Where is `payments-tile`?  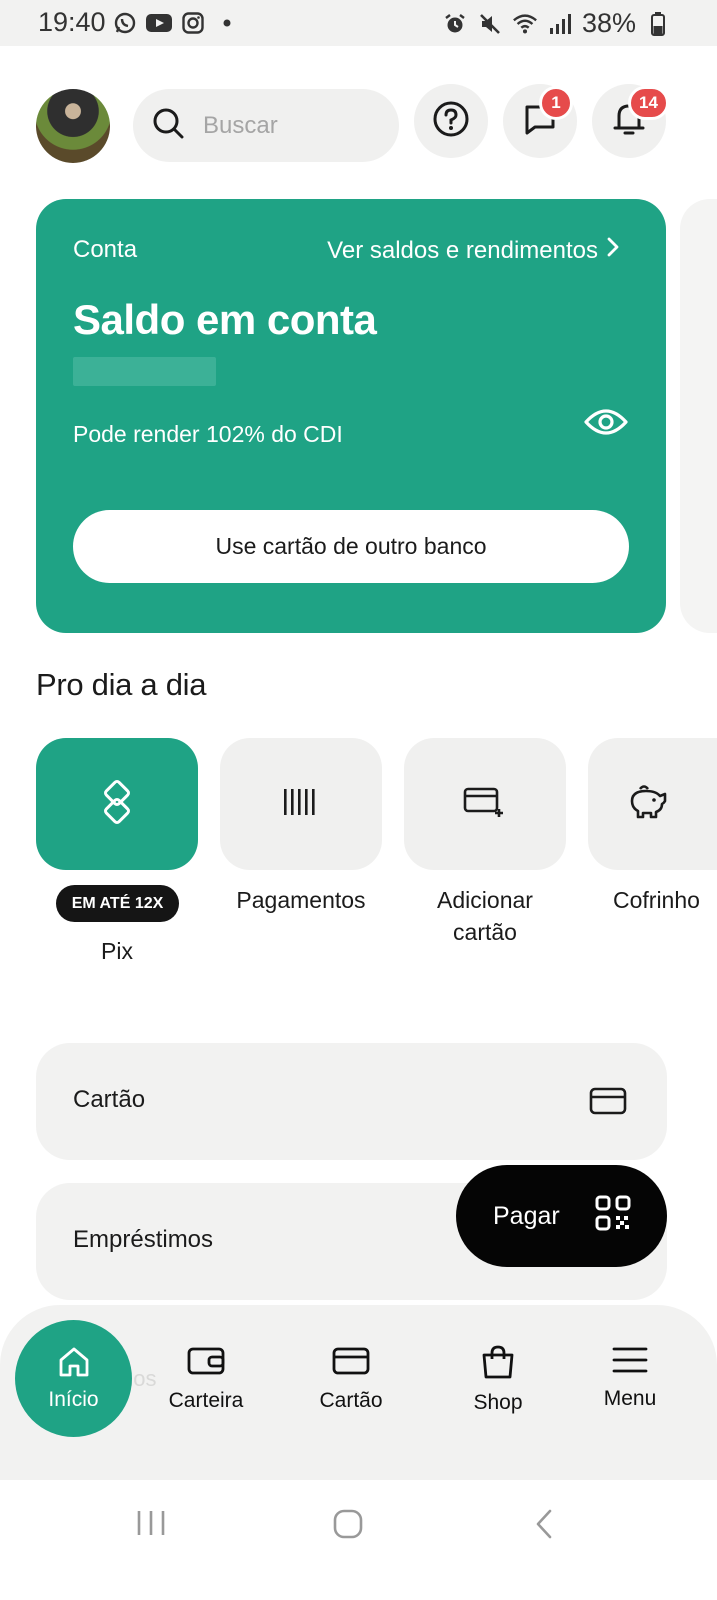 payments-tile is located at coordinates (301, 804).